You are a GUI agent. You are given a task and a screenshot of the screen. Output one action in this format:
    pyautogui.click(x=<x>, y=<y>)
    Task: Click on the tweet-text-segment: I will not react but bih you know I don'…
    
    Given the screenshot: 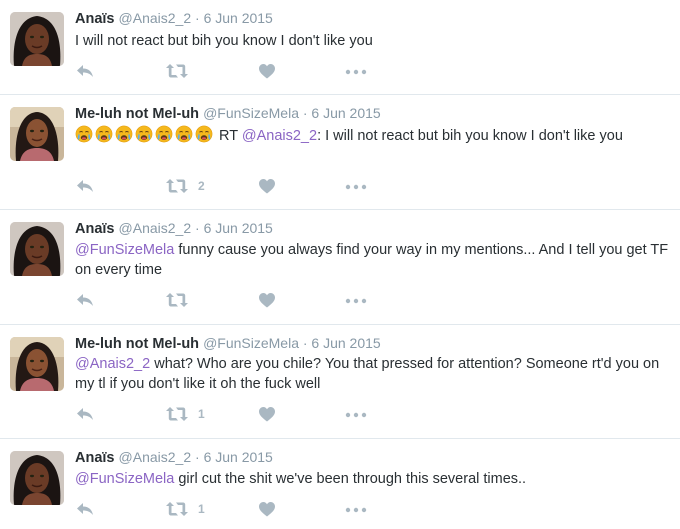 What is the action you would take?
    pyautogui.click(x=224, y=41)
    